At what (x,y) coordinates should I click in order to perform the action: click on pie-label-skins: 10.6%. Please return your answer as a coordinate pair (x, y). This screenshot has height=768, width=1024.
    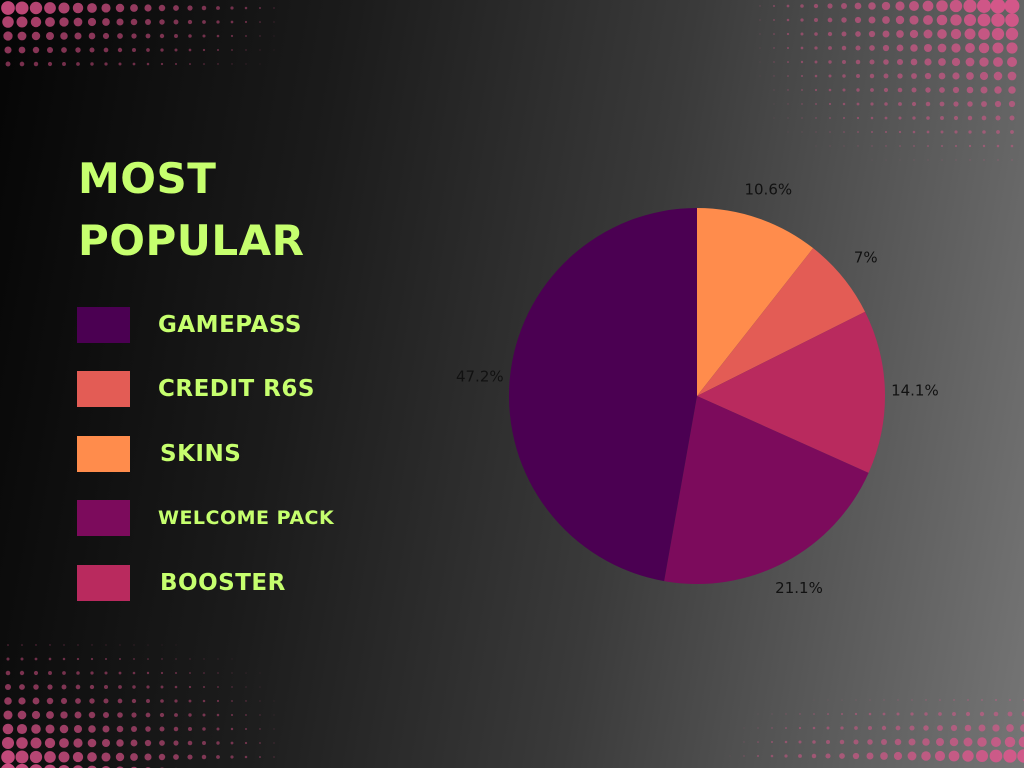
    Looking at the image, I should click on (768, 190).